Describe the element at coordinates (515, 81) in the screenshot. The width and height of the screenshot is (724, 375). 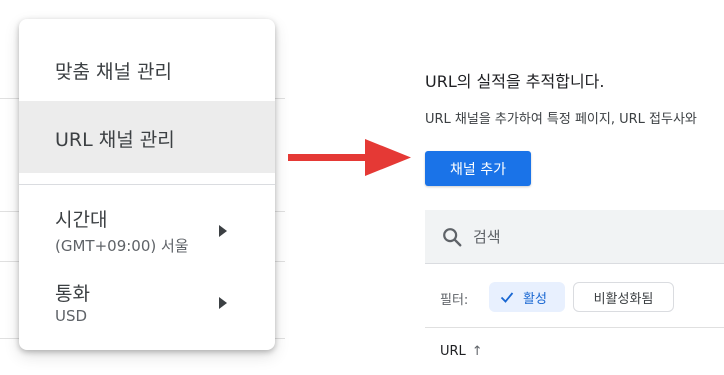
I see `page-title: URL의 실적을 추적합니다.` at that location.